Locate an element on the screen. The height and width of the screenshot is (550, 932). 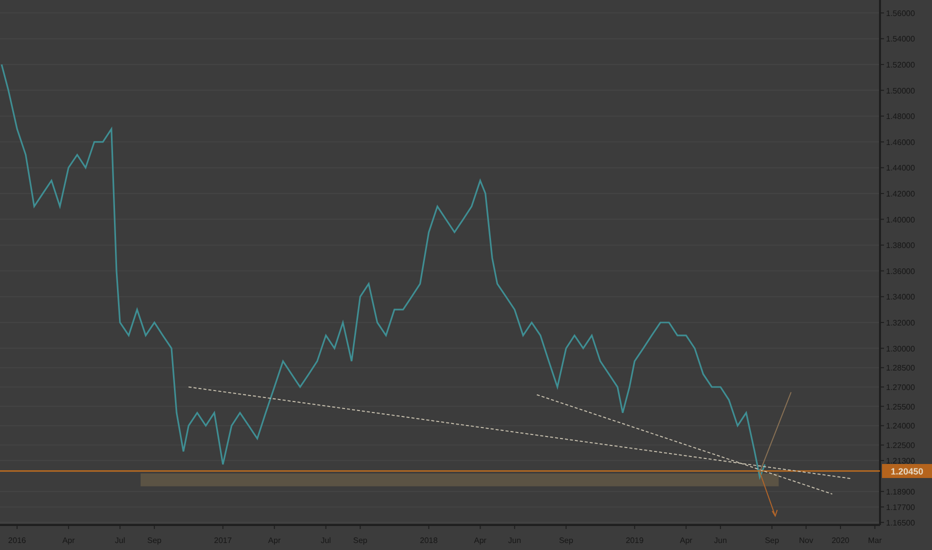
arrow-line is located at coordinates (768, 495).